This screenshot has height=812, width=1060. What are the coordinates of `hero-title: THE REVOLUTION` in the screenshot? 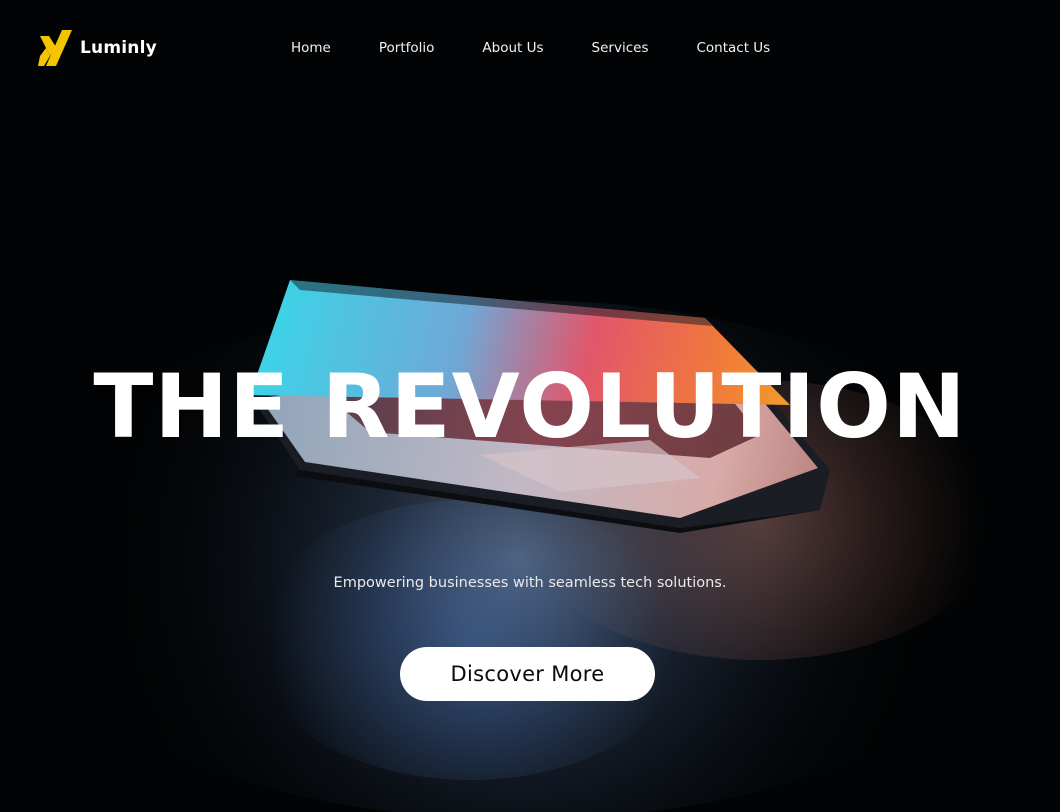 It's located at (530, 406).